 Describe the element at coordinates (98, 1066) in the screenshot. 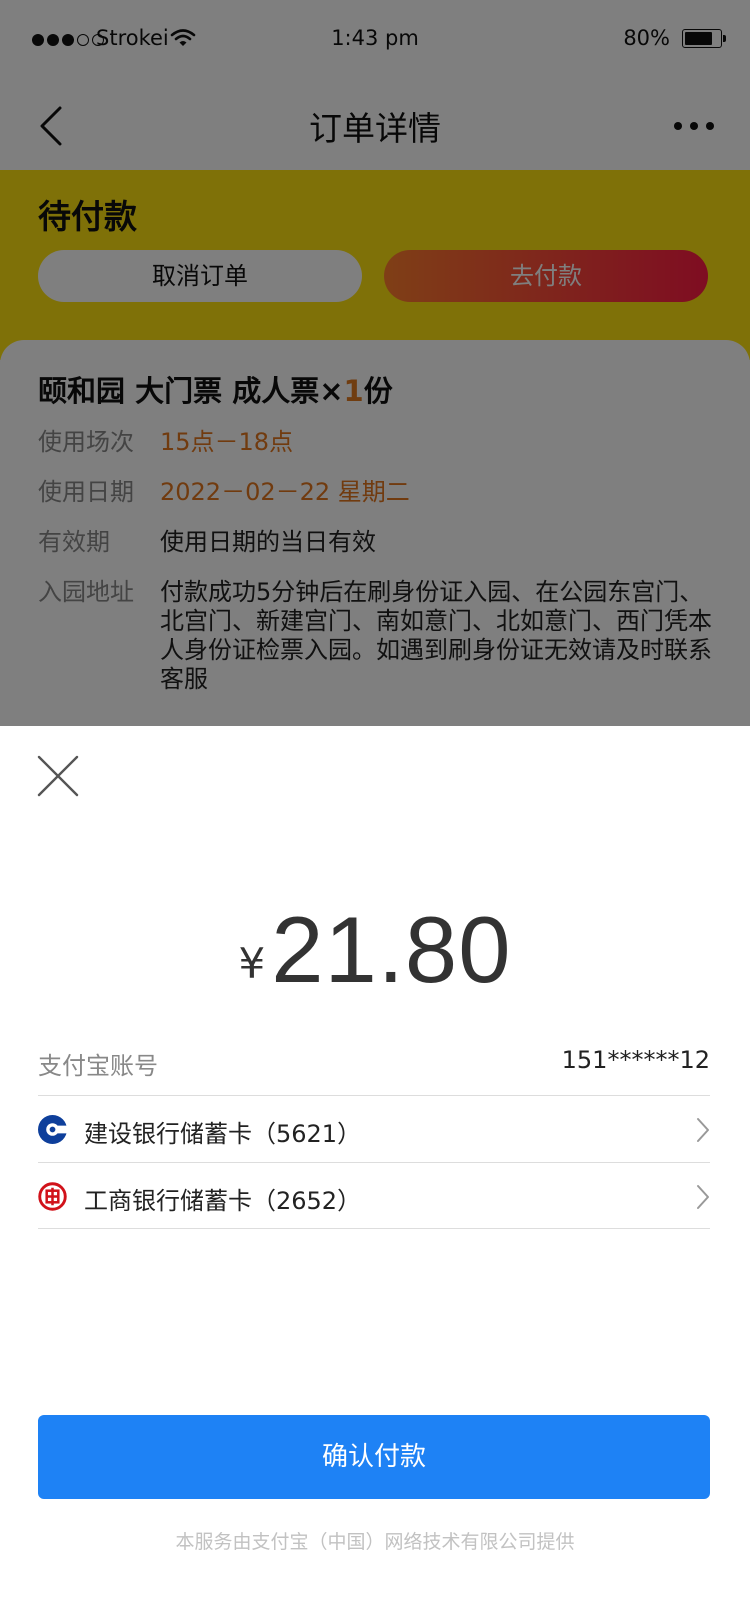

I see `account-label: 支付宝账号` at that location.